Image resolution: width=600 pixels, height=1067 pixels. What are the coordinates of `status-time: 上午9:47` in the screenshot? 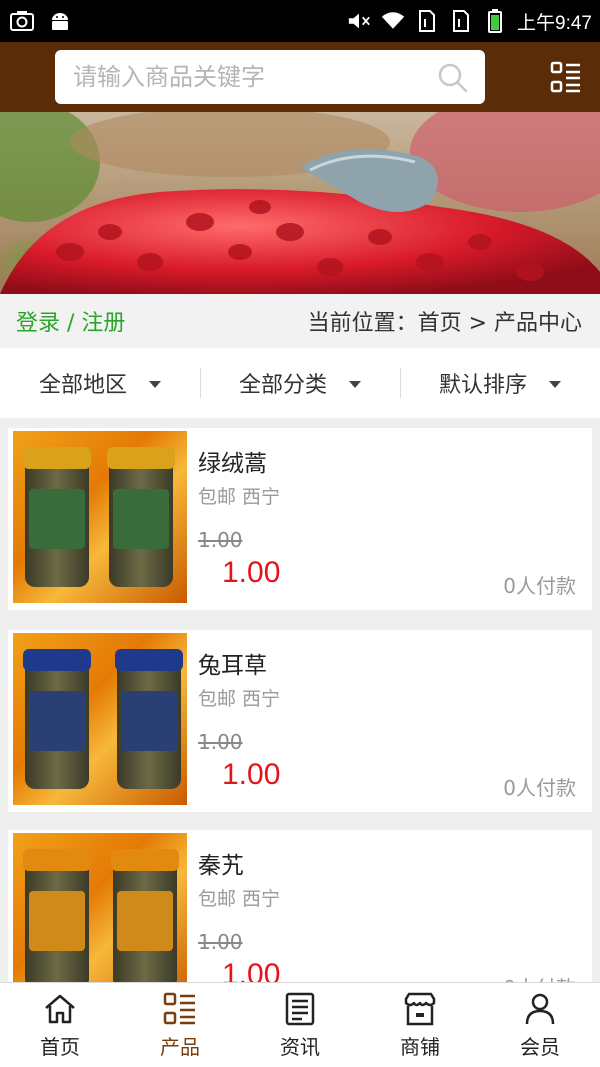 It's located at (554, 23).